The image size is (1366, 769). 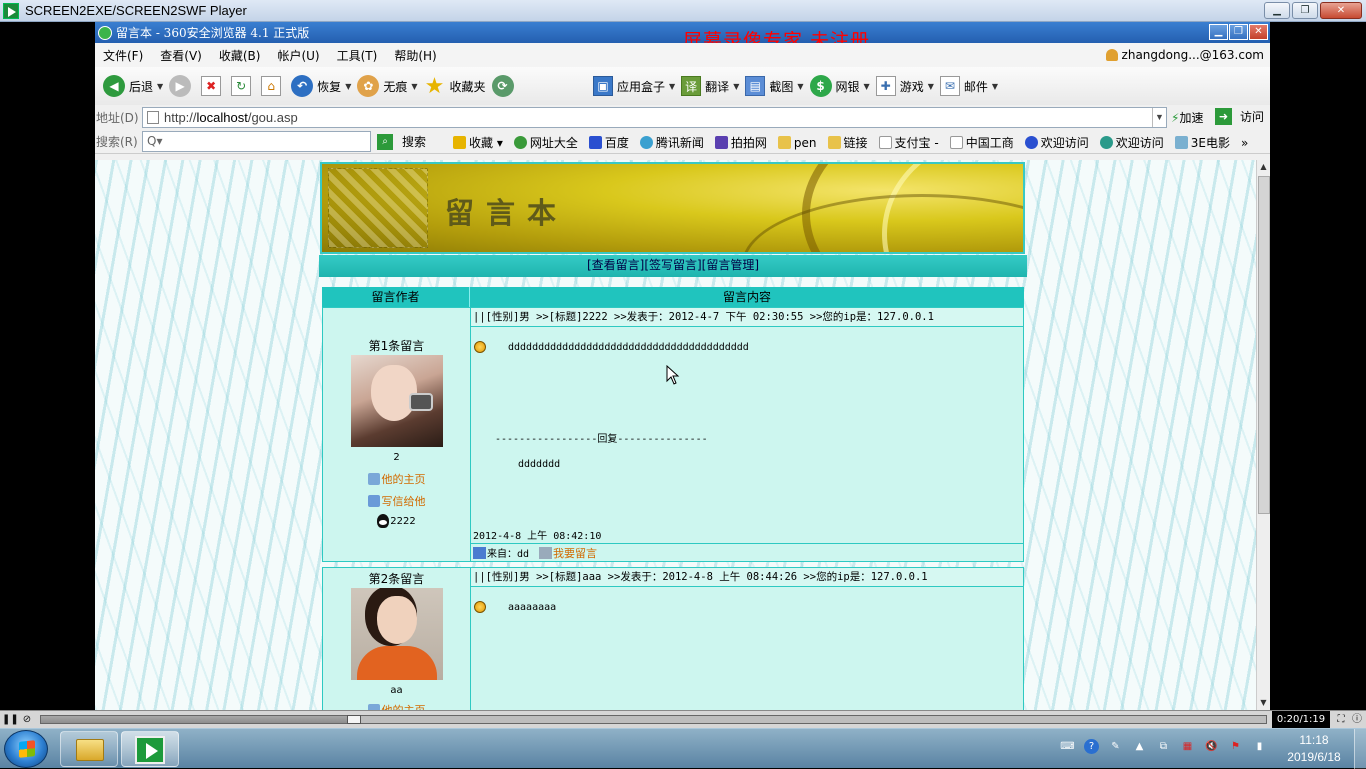 I want to click on sync-button: ⟳, so click(x=504, y=86).